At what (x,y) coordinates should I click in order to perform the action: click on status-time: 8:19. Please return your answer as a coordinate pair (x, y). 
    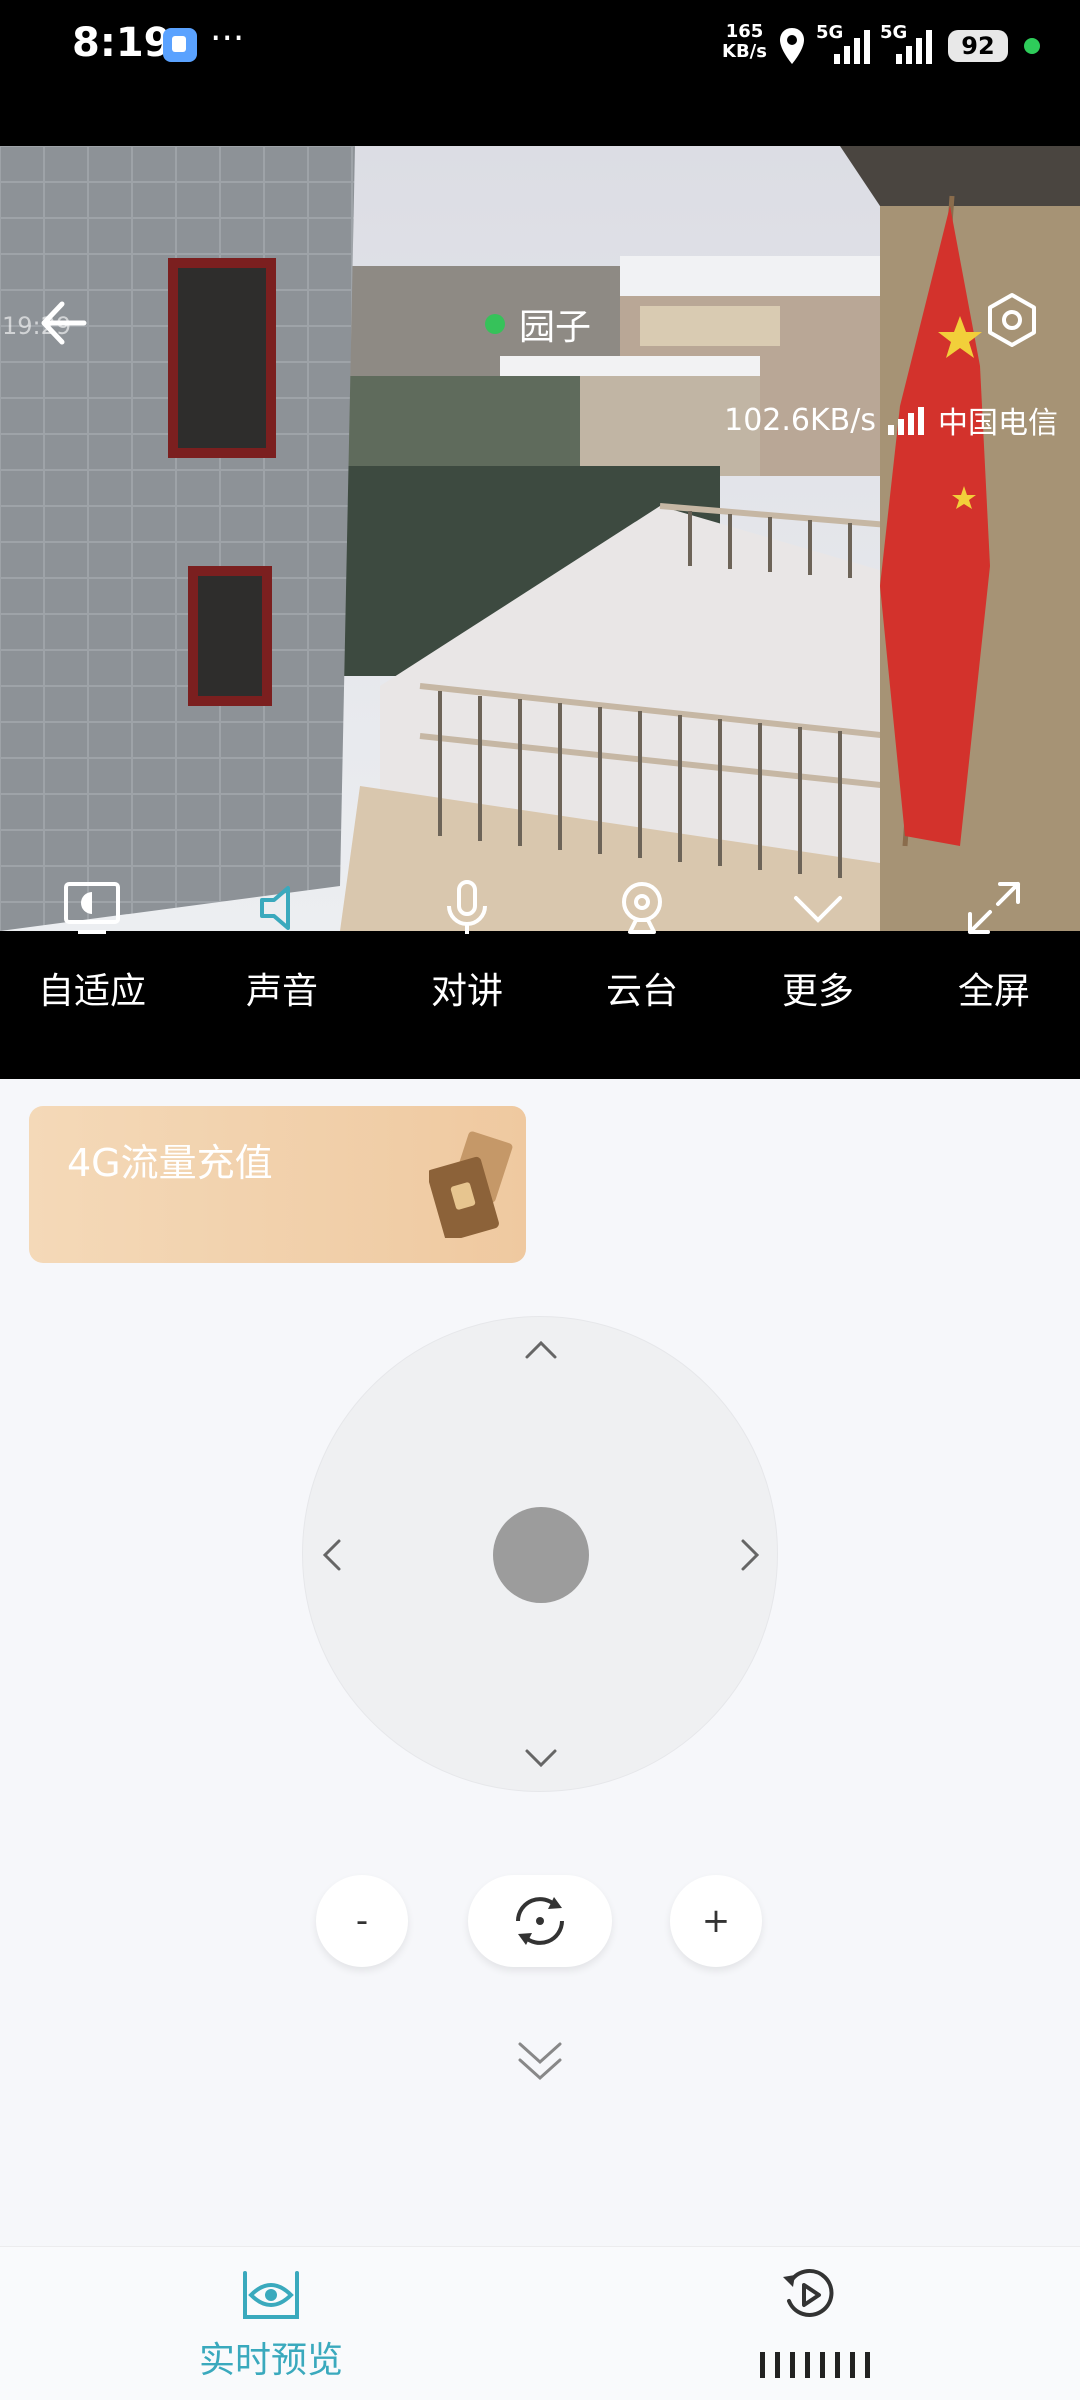
    Looking at the image, I should click on (122, 43).